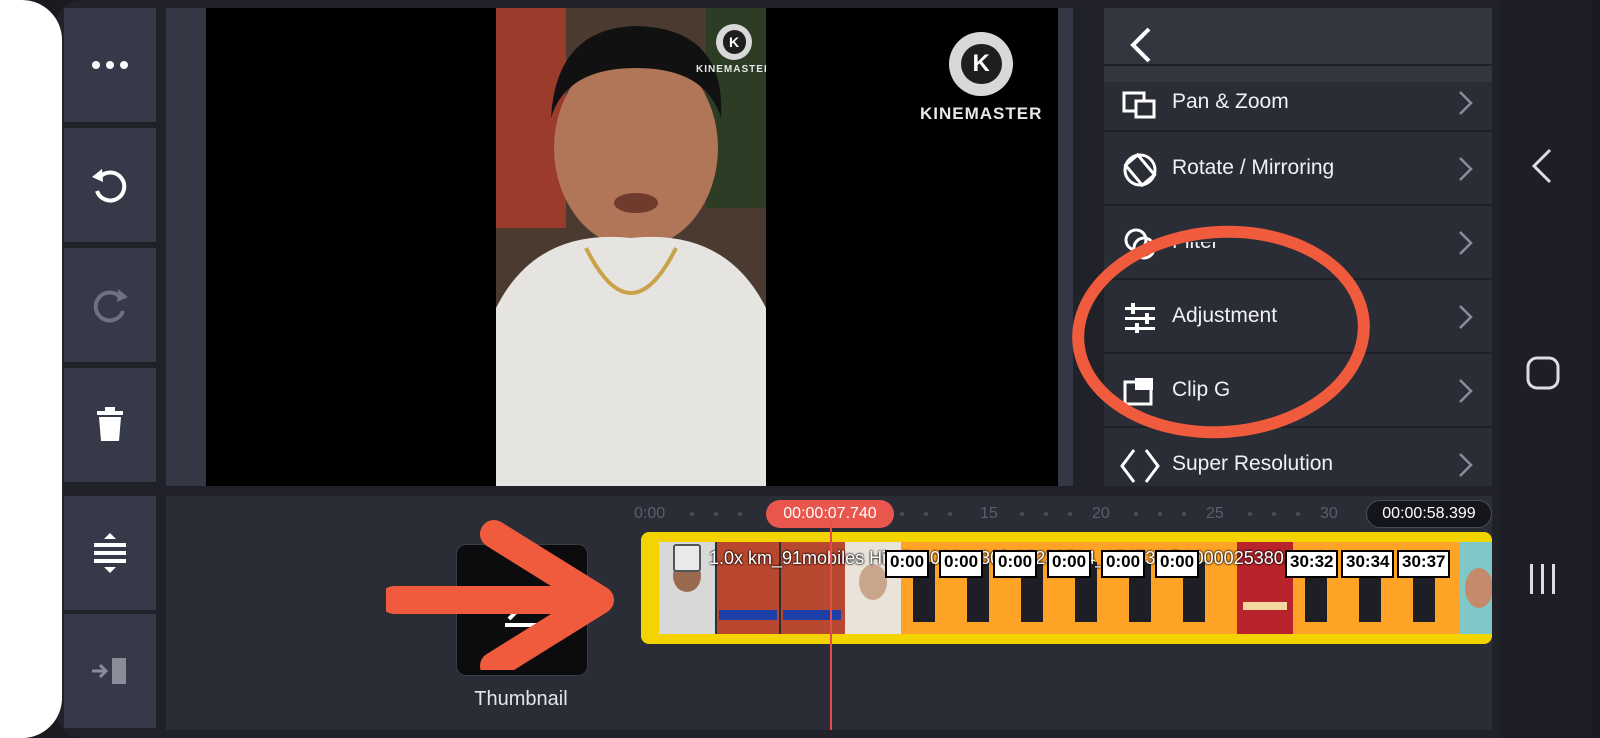 This screenshot has width=1600, height=738. Describe the element at coordinates (631, 247) in the screenshot. I see `video-frame-image: K KINEMASTER` at that location.